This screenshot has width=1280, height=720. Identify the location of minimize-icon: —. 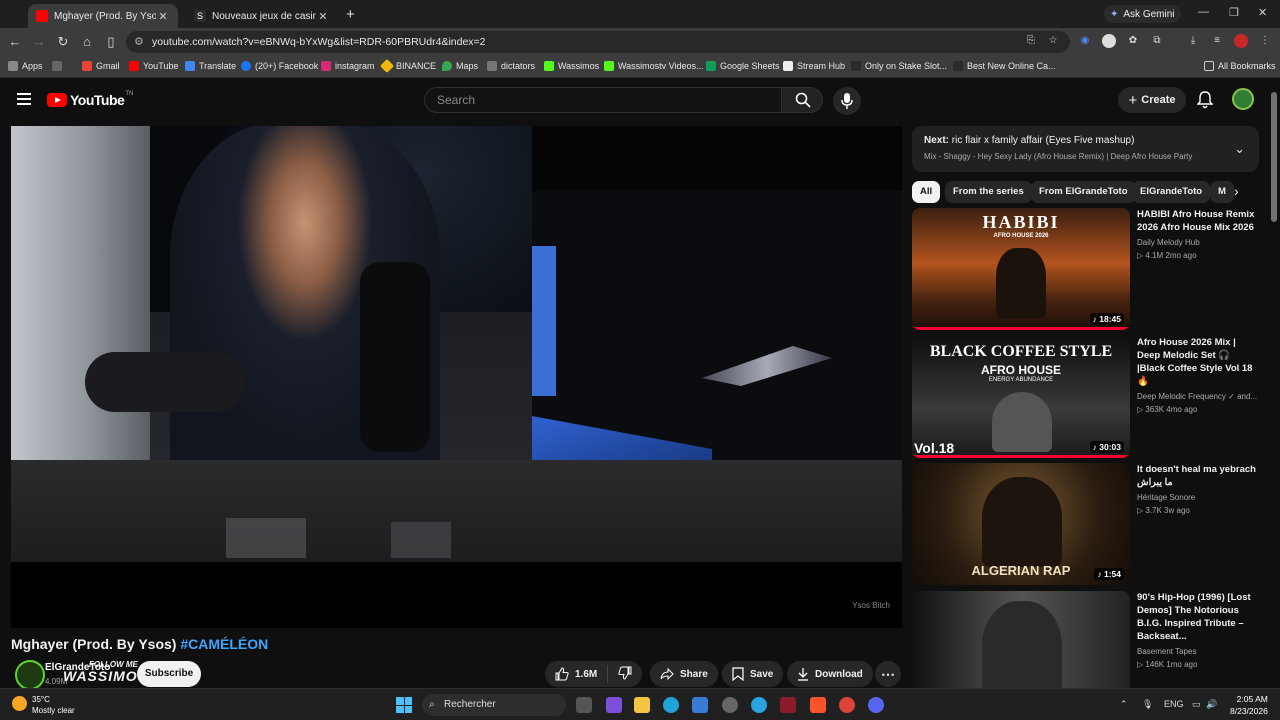
(1203, 12).